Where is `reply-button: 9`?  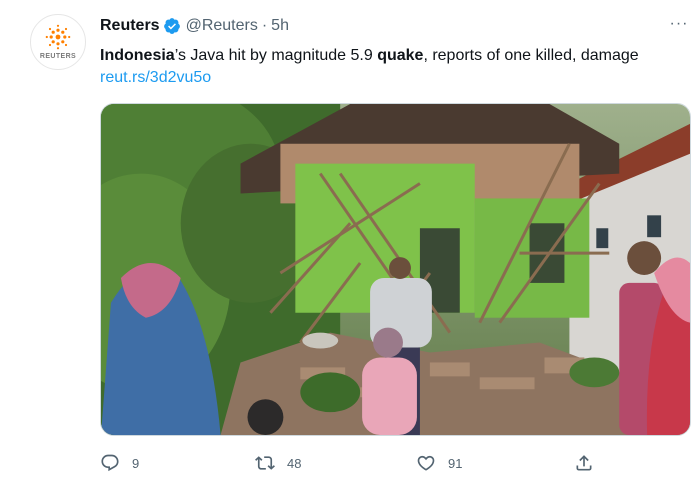 reply-button: 9 is located at coordinates (119, 463).